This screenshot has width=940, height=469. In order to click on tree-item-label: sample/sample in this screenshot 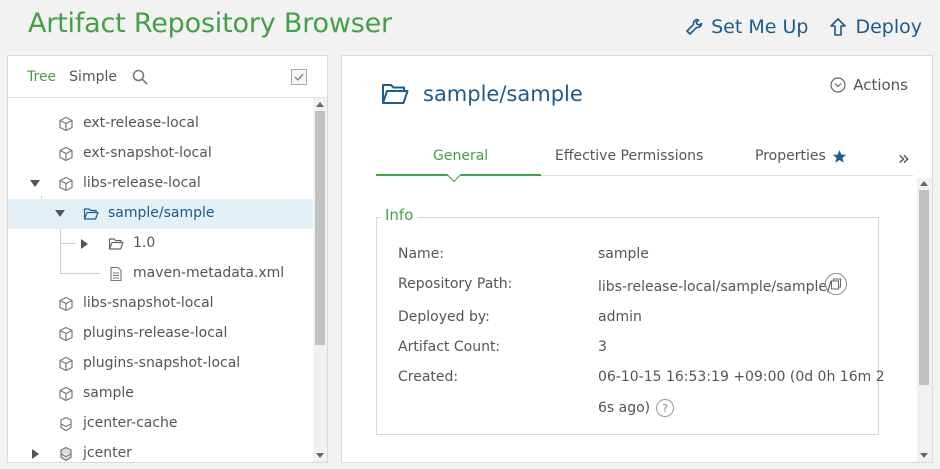, I will do `click(161, 213)`.